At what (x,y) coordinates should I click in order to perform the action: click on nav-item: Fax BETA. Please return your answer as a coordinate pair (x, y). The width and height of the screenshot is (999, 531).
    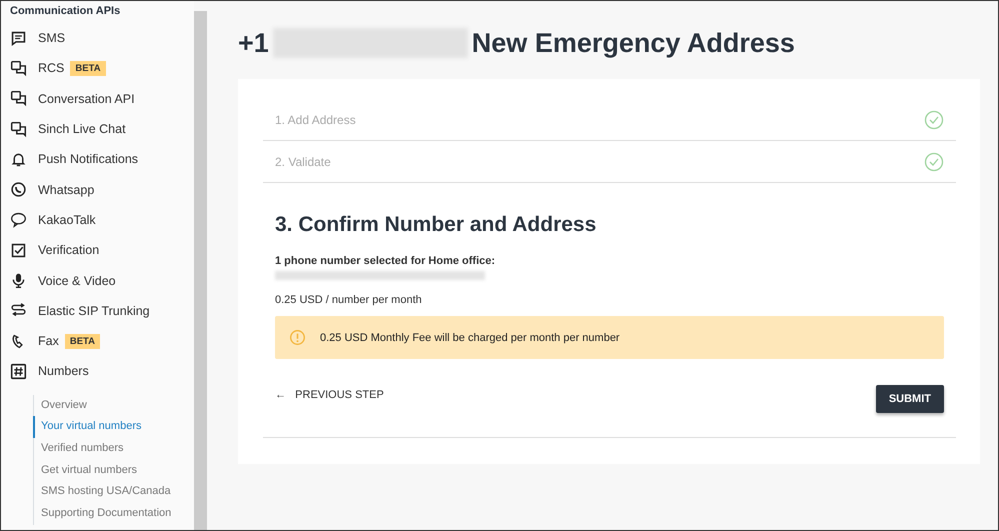
    Looking at the image, I should click on (97, 341).